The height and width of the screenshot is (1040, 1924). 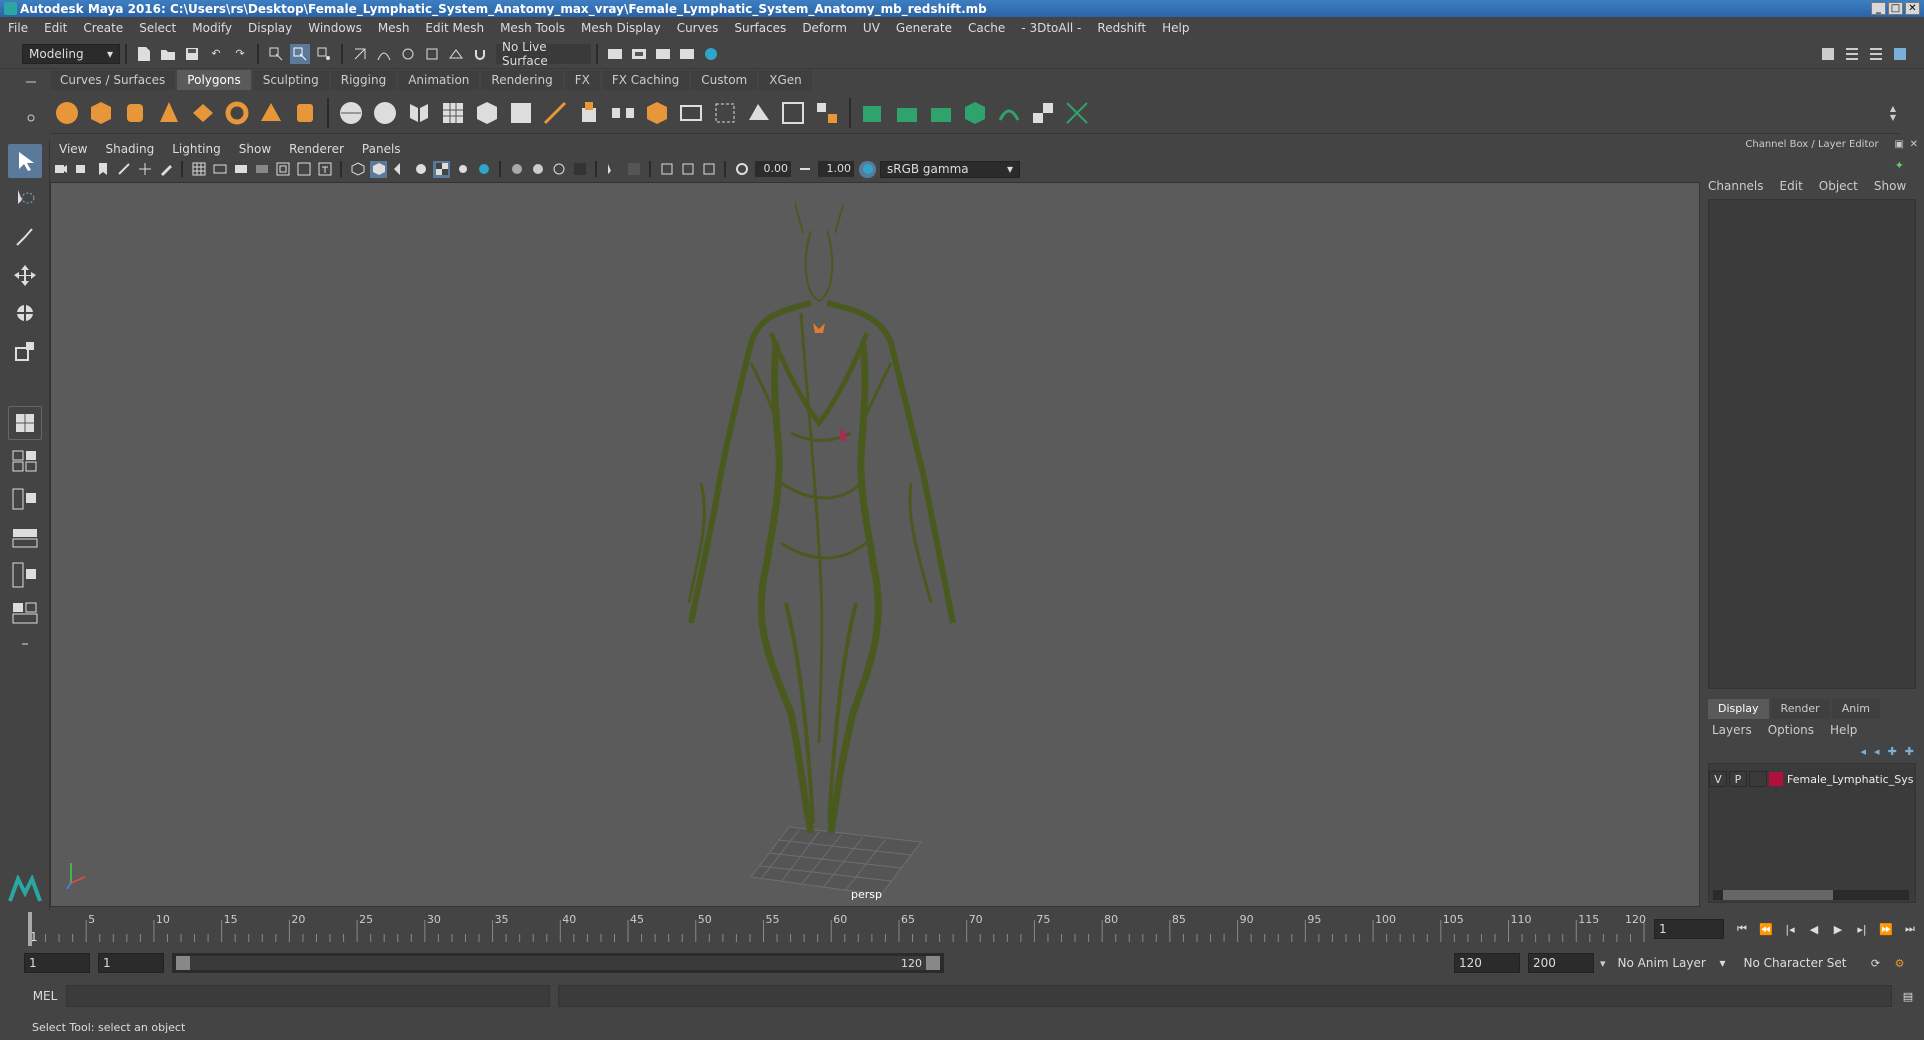 What do you see at coordinates (1838, 186) in the screenshot?
I see `cb-menu-object: Object` at bounding box center [1838, 186].